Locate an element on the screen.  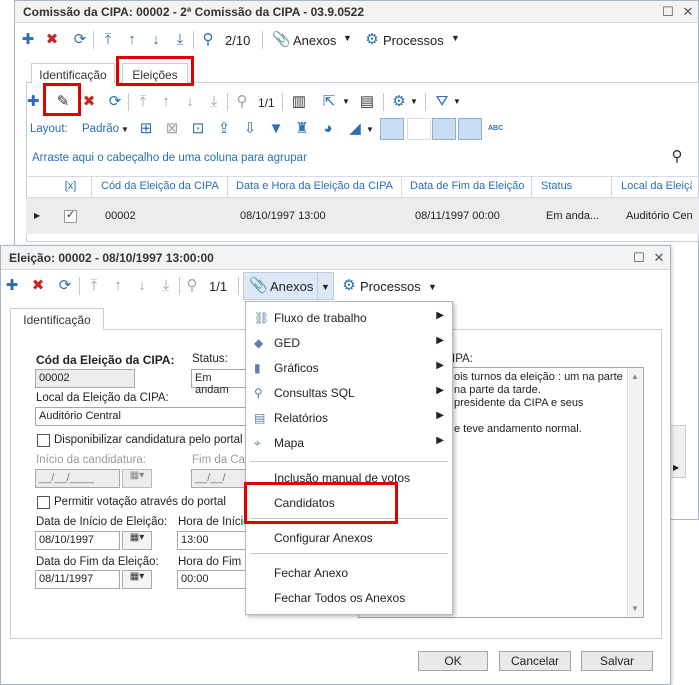
view-mode-3-icon is located at coordinates (444, 129).